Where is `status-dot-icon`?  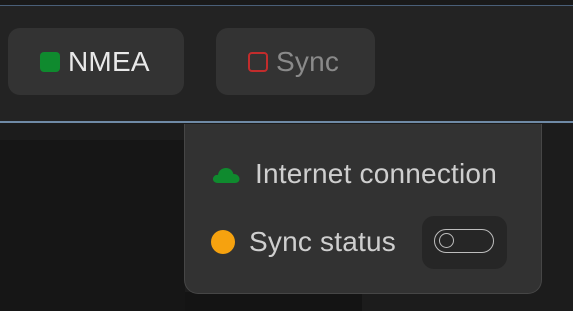
status-dot-icon is located at coordinates (223, 242).